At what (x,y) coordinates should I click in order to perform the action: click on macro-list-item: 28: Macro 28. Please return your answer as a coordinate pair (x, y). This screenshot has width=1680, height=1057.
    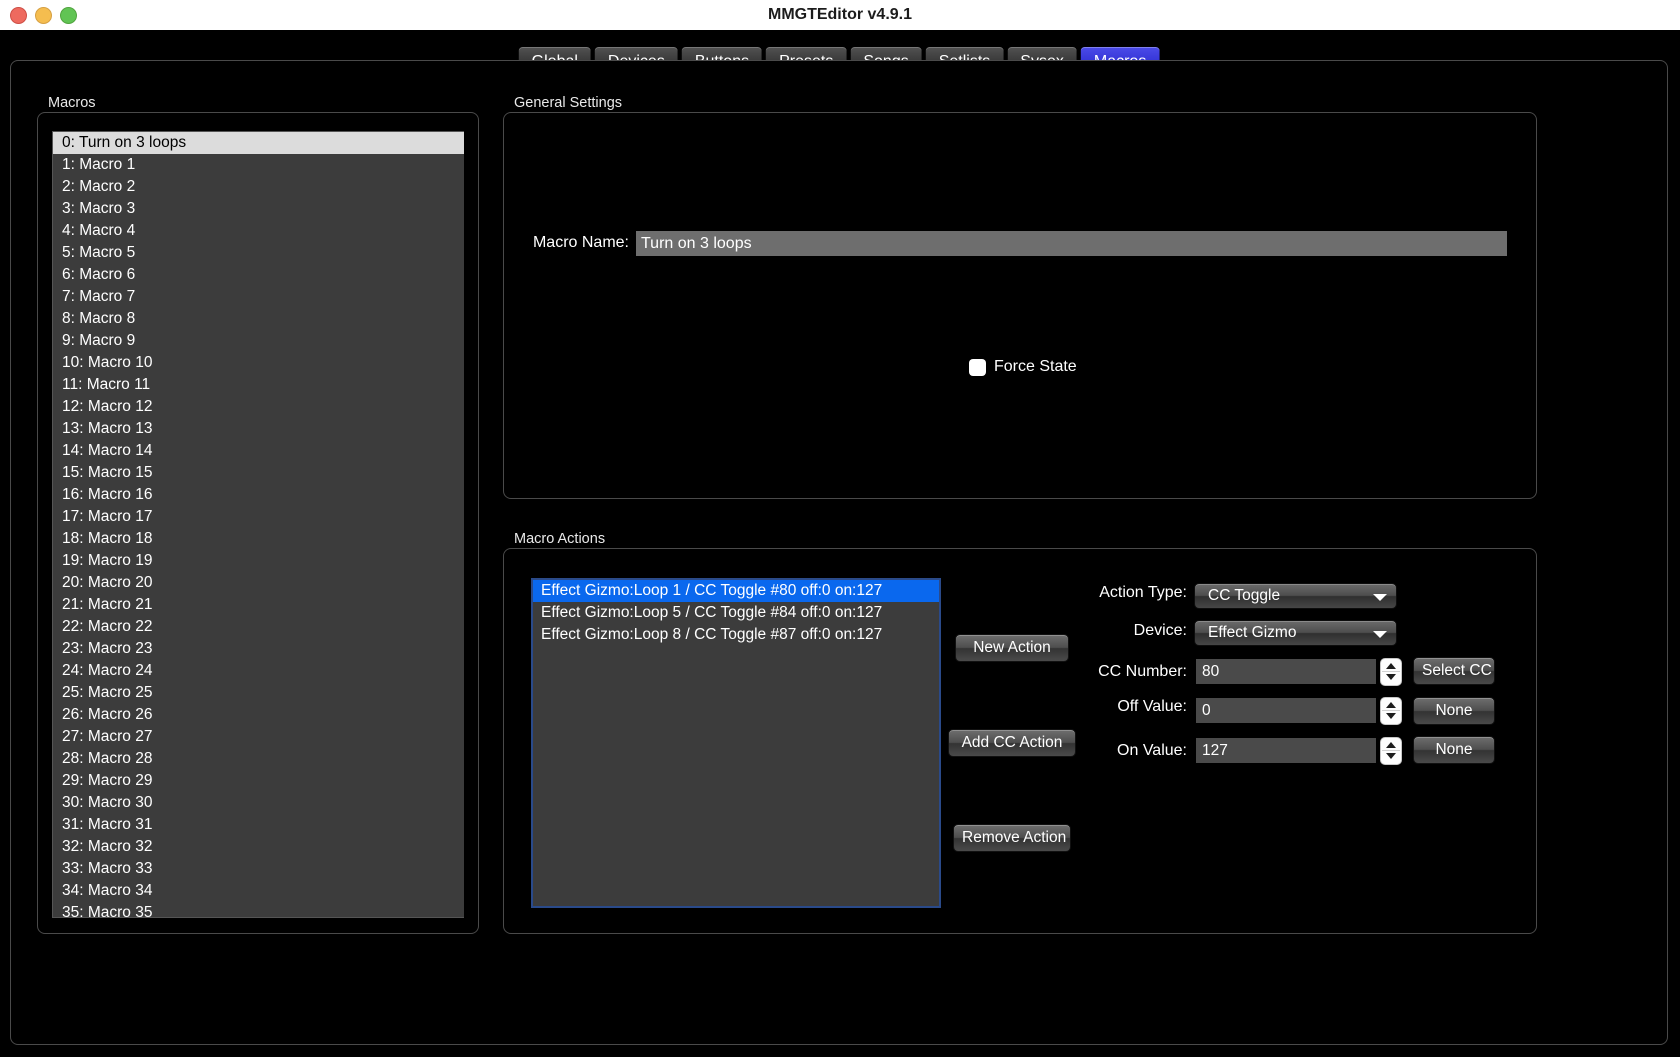
    Looking at the image, I should click on (258, 759).